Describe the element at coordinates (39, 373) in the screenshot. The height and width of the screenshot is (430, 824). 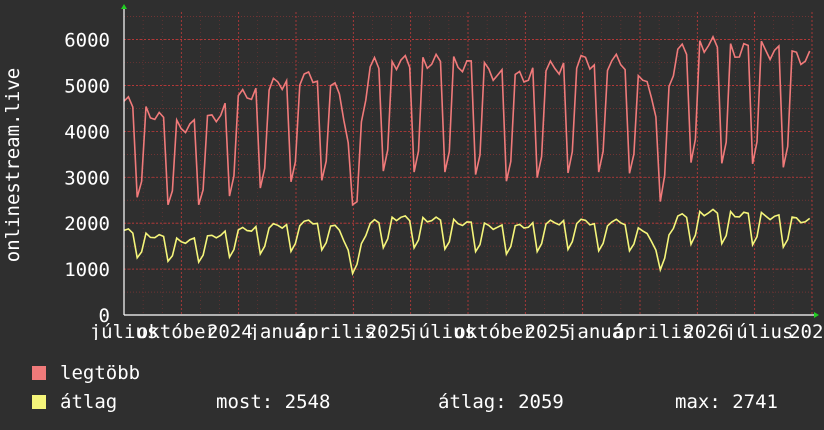
I see `legend-swatch-max` at that location.